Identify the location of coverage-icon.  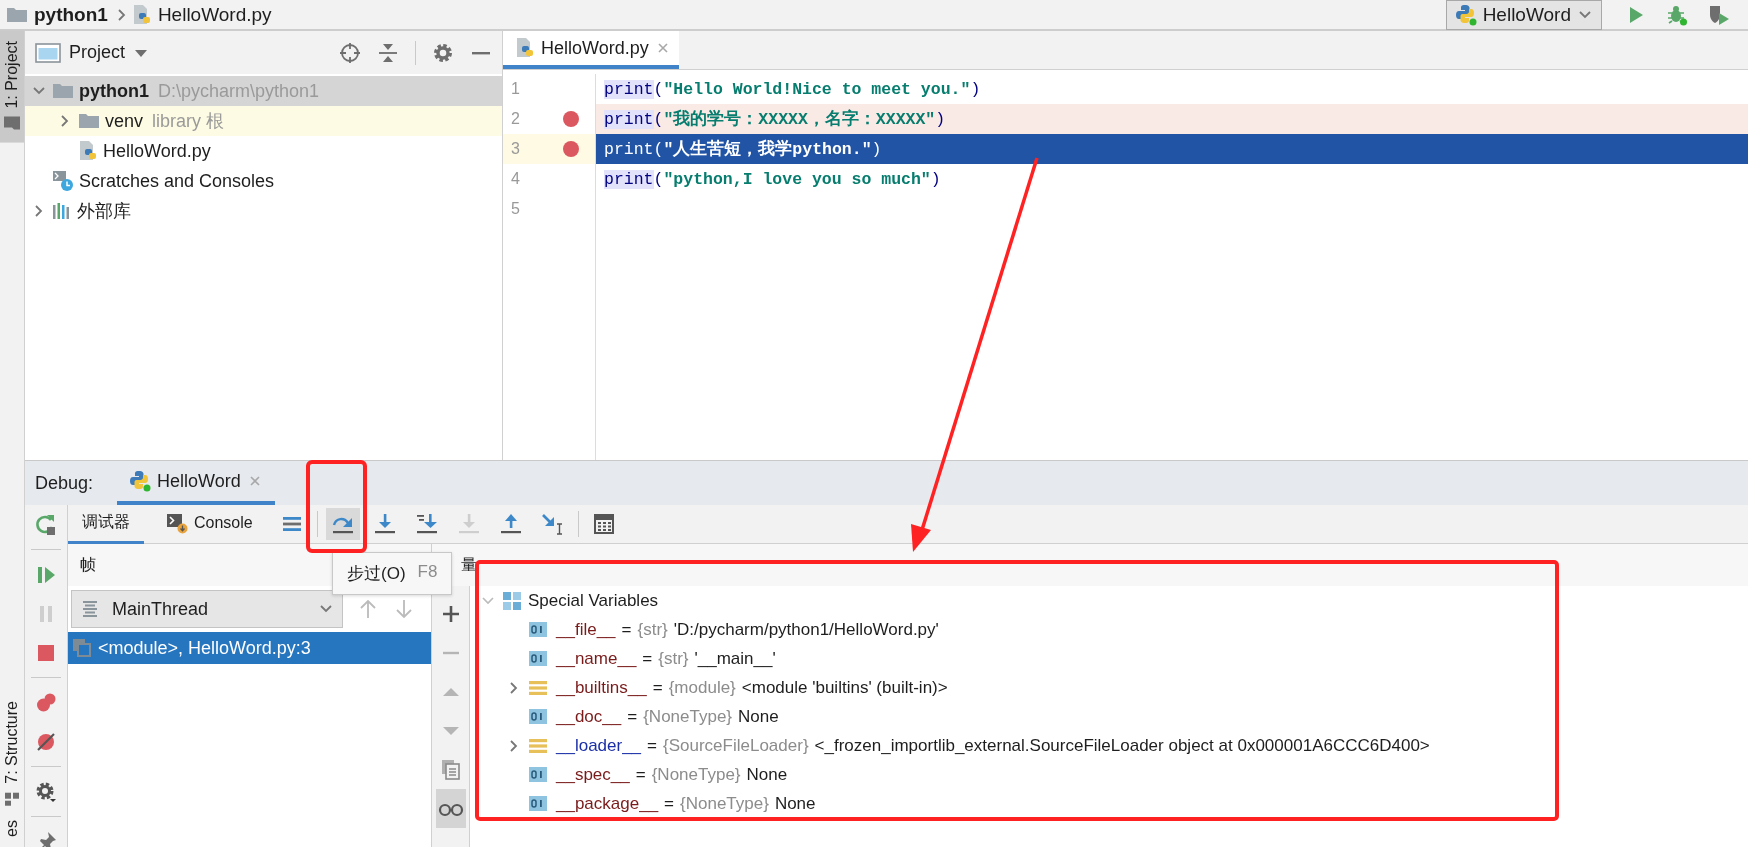
(1719, 14).